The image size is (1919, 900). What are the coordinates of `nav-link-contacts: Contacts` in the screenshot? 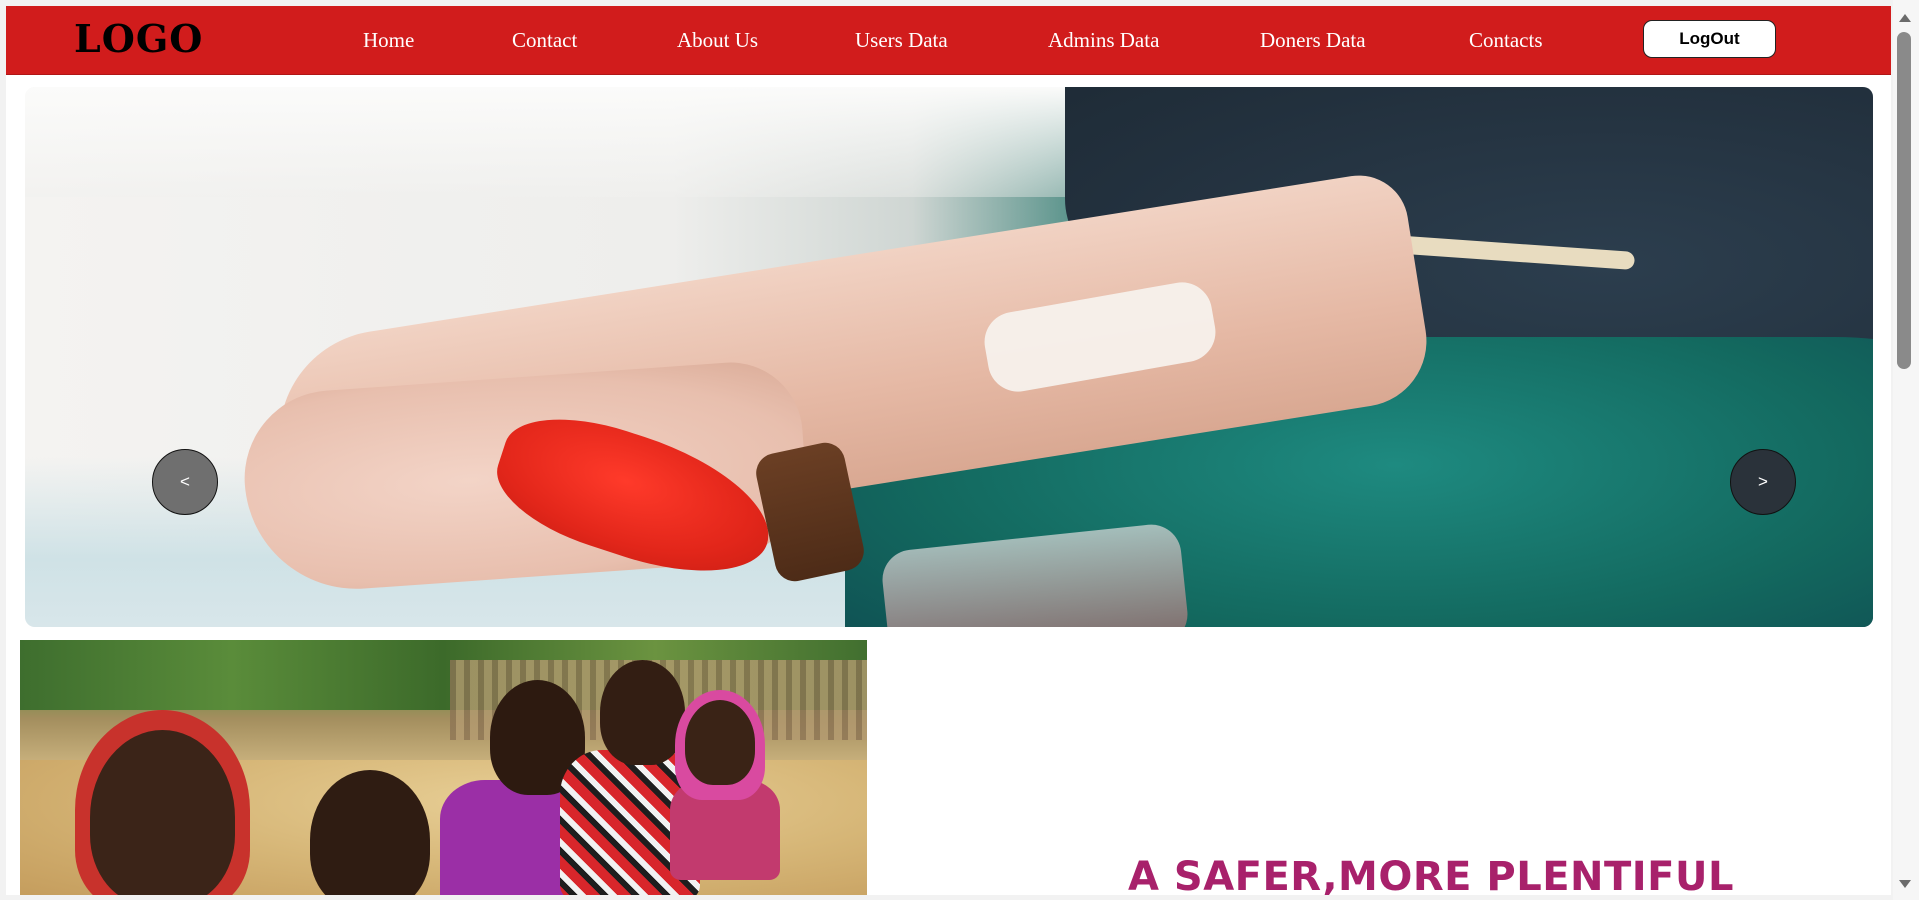 It's located at (1506, 40).